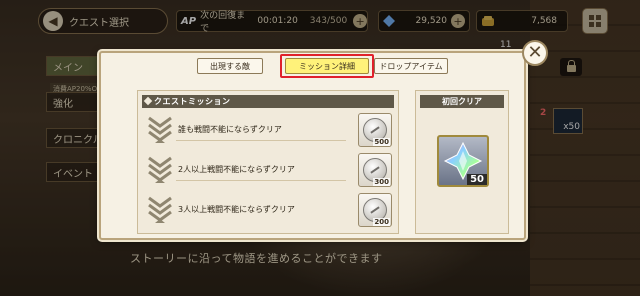  Describe the element at coordinates (381, 182) in the screenshot. I see `reward-count: 300` at that location.